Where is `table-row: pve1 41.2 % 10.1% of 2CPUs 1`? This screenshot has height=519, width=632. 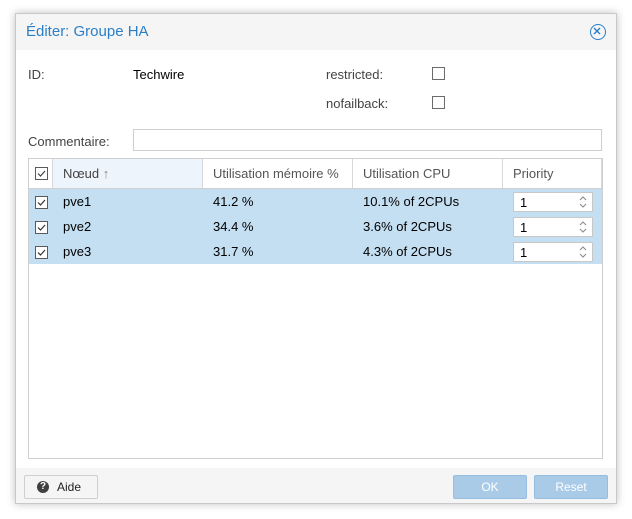
table-row: pve1 41.2 % 10.1% of 2CPUs 1 is located at coordinates (315, 201).